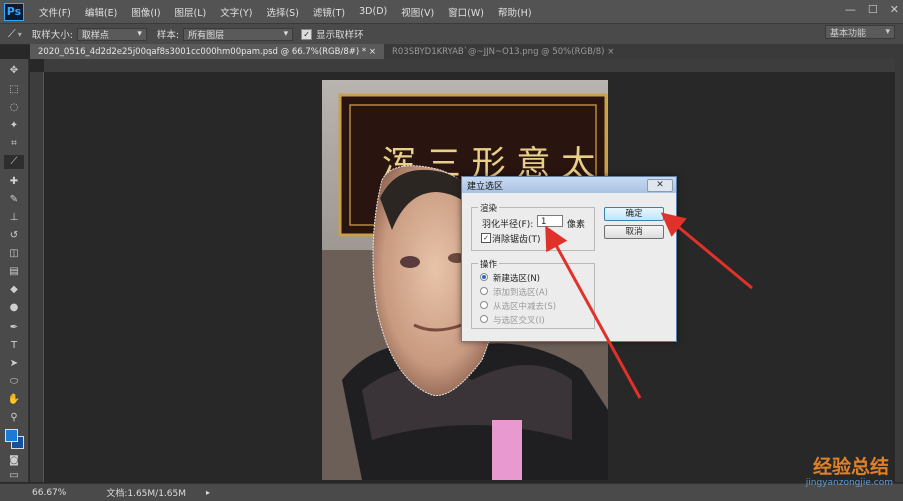  Describe the element at coordinates (899, 270) in the screenshot. I see `vertical-scrollbar` at that location.